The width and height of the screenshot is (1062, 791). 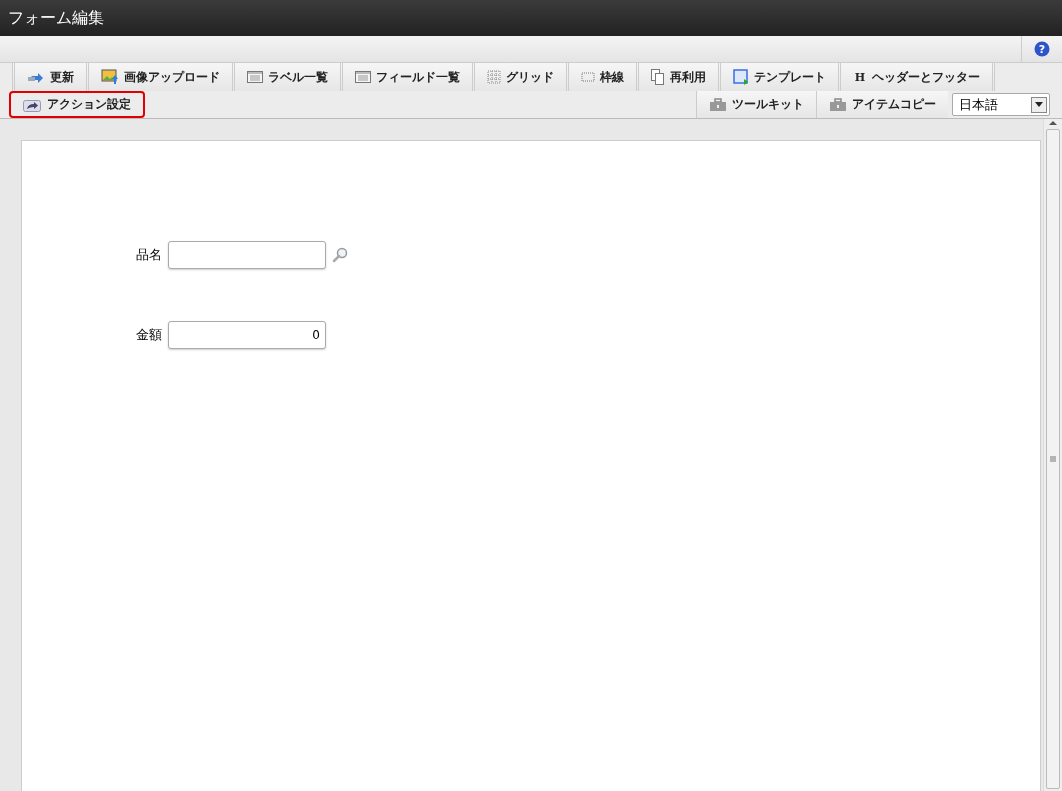 I want to click on search-icon, so click(x=340, y=255).